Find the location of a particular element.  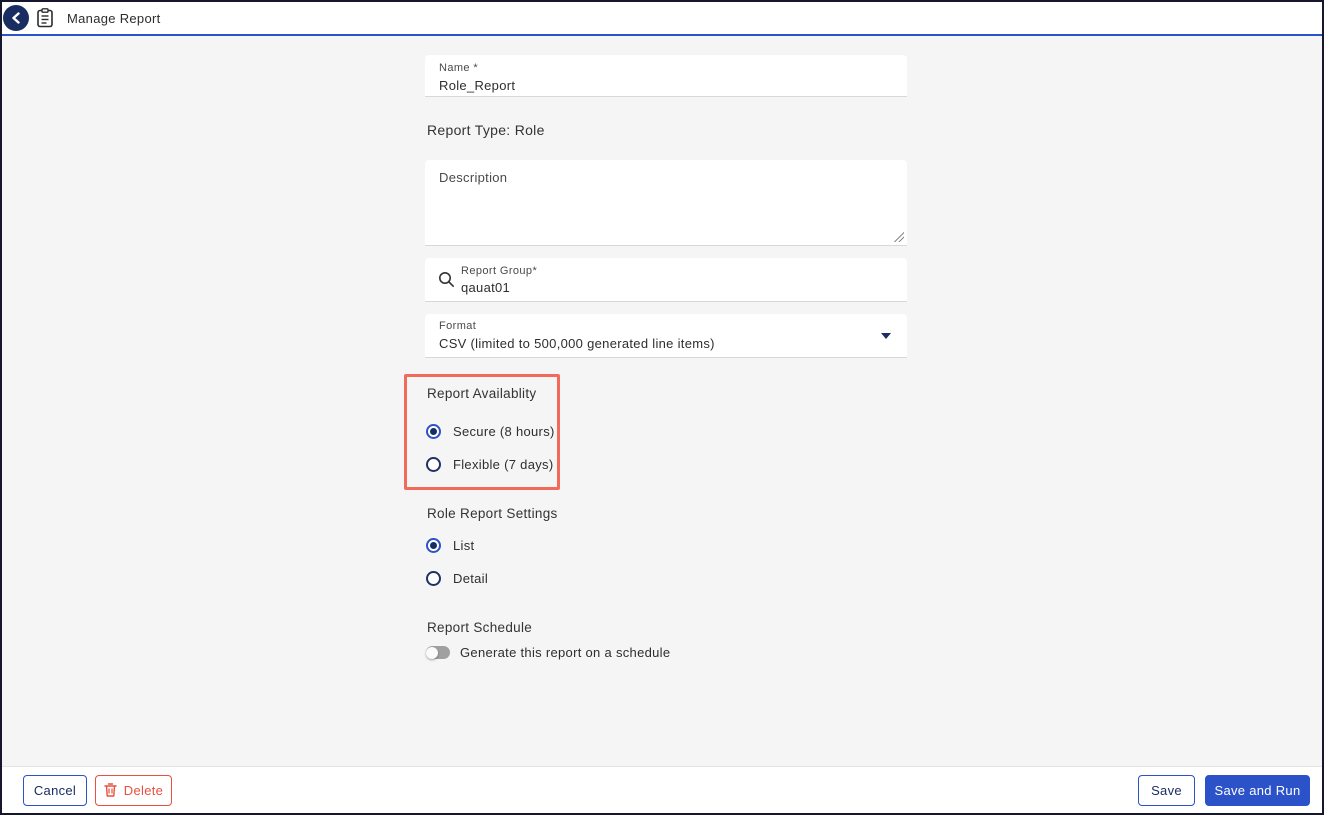

schedule-toggle-row: Generate this report on a schedule is located at coordinates (548, 652).